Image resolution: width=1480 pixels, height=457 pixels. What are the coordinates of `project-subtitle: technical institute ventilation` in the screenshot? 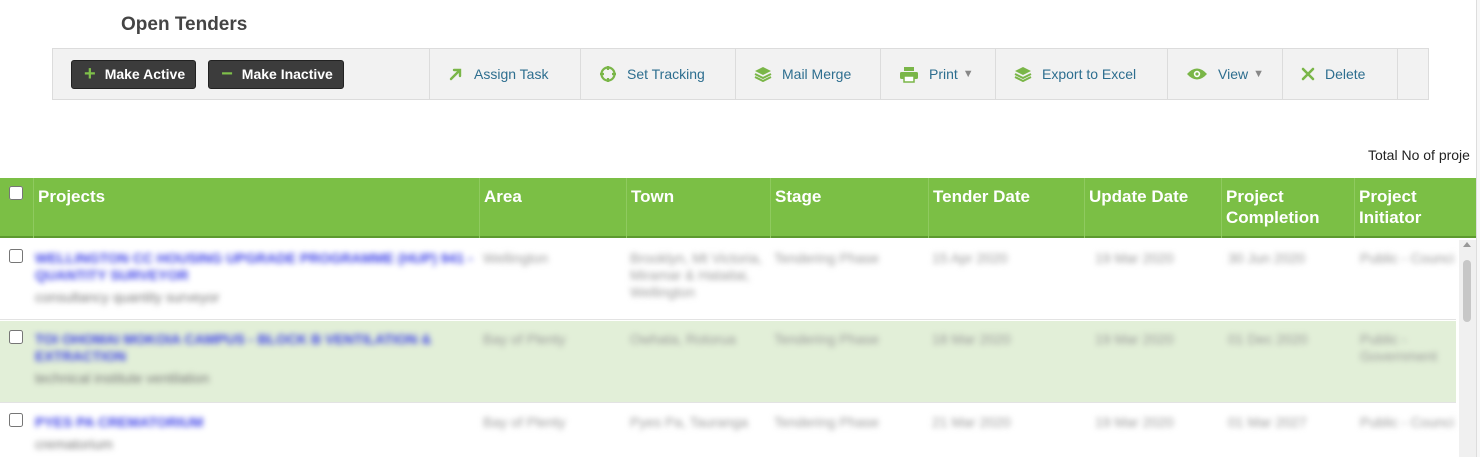 It's located at (122, 378).